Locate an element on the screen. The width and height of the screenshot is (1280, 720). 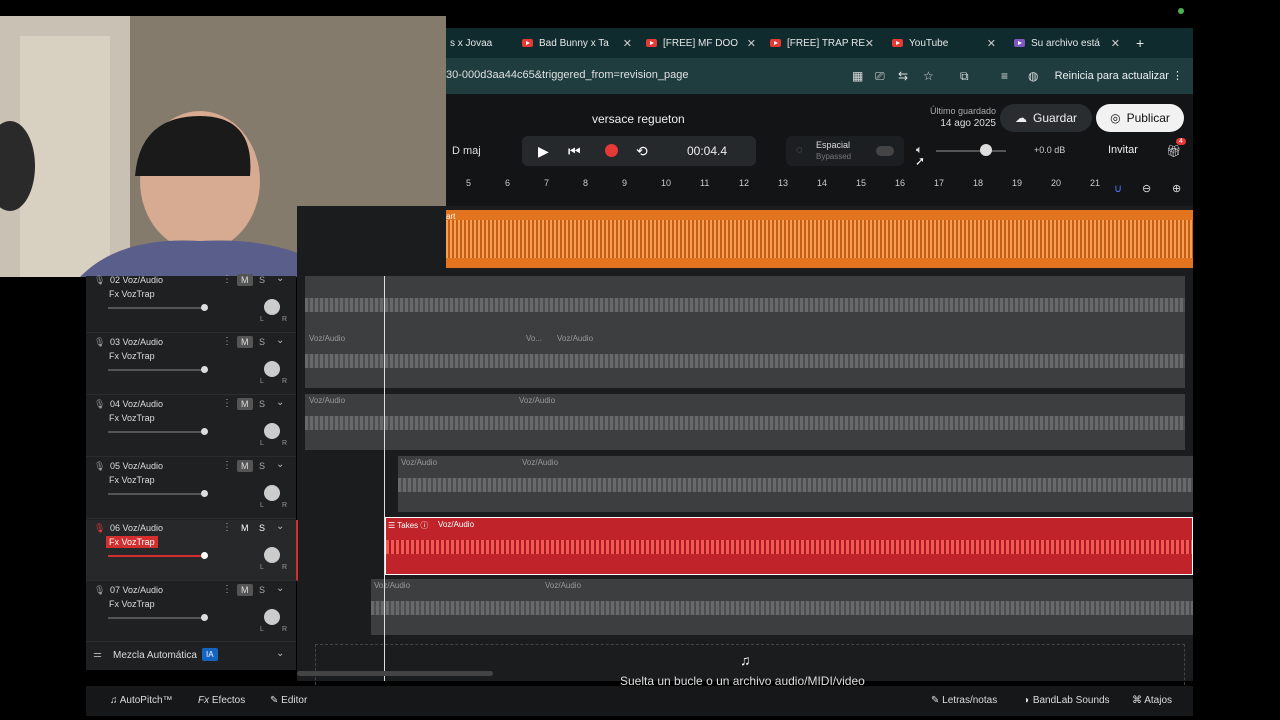
track-header-selected: 🎙︎ 06 Voz/Audio Fx VozTrap ⋮ M S ⌄ L R is located at coordinates (192, 550).